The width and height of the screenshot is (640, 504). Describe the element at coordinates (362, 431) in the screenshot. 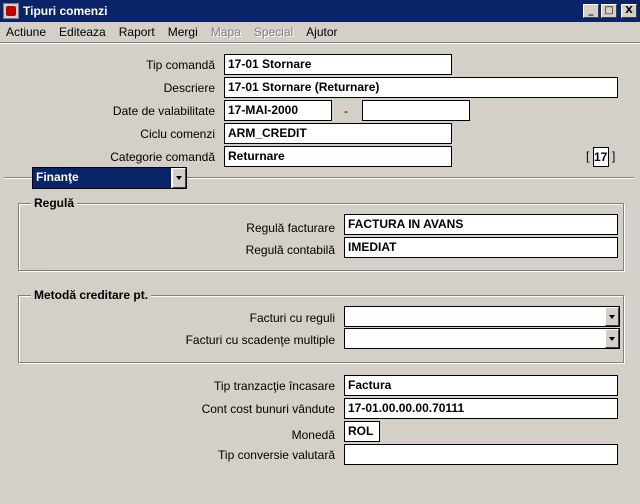

I see `moneda-field: ROL` at that location.